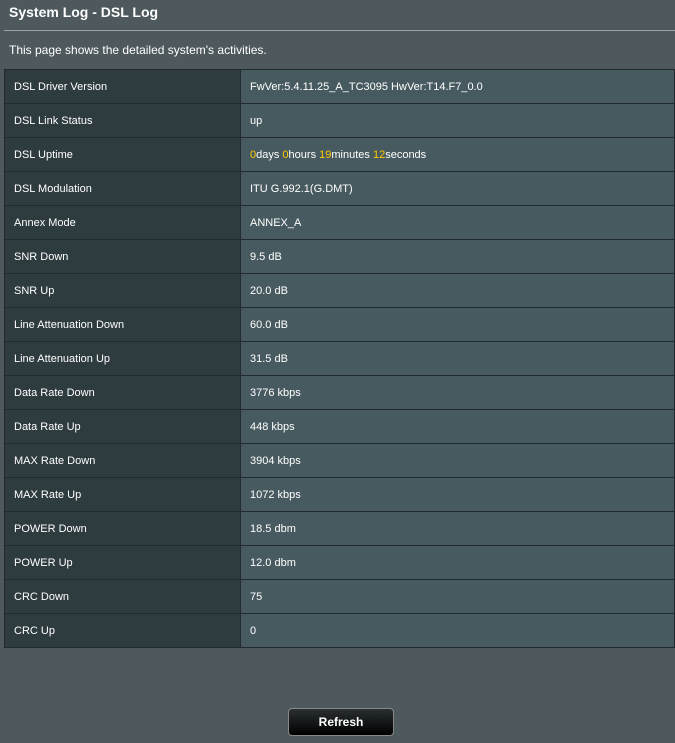 The width and height of the screenshot is (675, 743). I want to click on table-row-dsl-link-status: DSL Link Status up, so click(339, 120).